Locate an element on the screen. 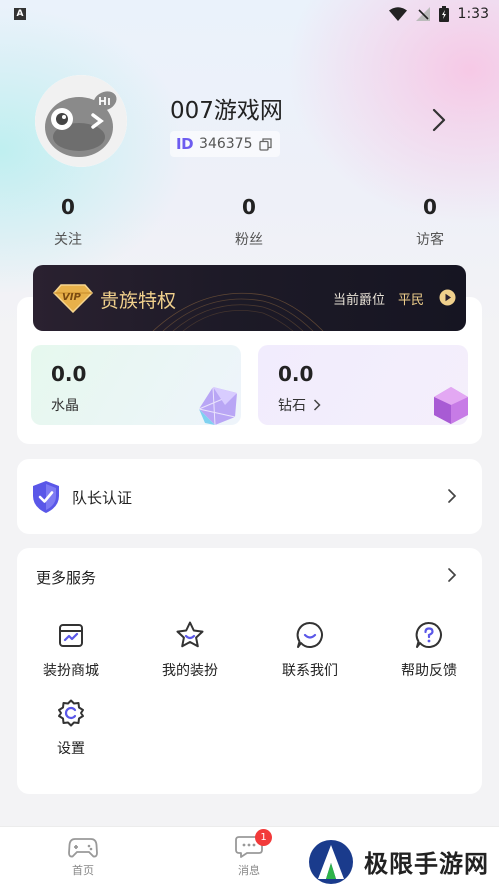 This screenshot has height=887, width=499. stat-label: 粉丝 is located at coordinates (249, 240).